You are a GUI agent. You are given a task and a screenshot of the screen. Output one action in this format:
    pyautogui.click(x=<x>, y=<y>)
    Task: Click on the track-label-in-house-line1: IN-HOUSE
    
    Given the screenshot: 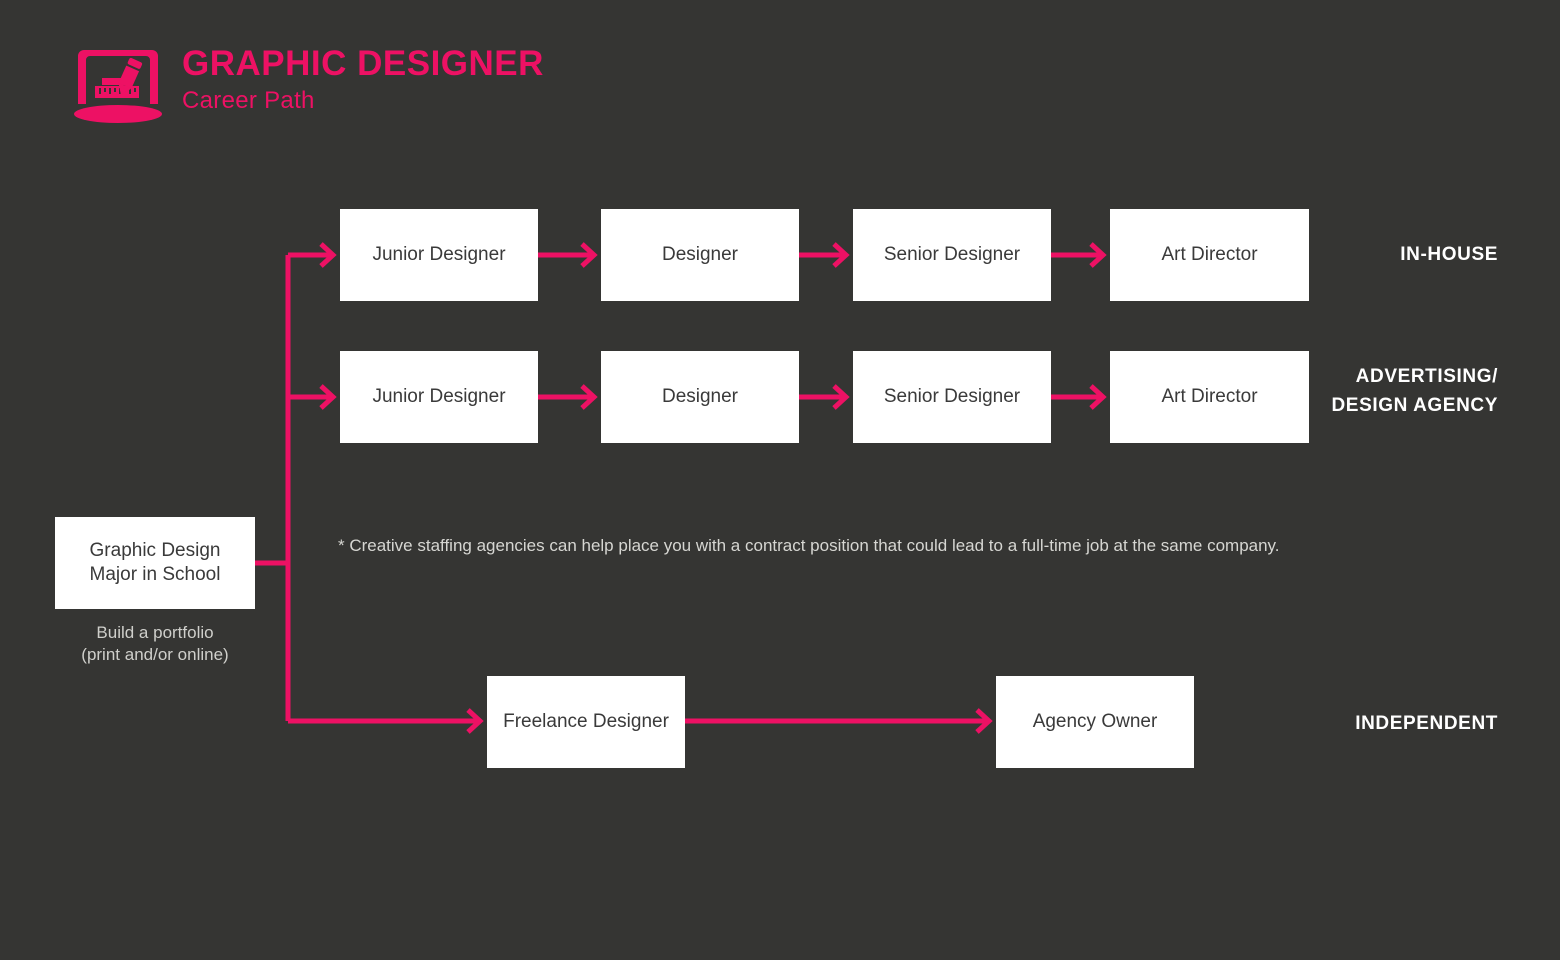 What is the action you would take?
    pyautogui.click(x=1449, y=254)
    